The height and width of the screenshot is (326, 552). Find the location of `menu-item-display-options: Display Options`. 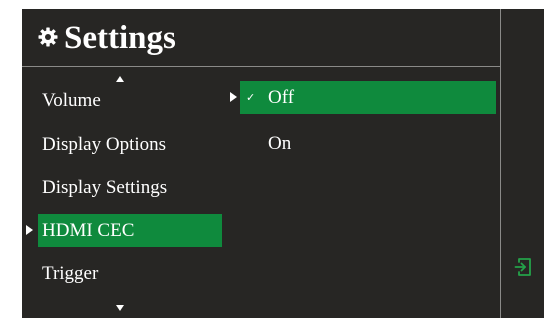

menu-item-display-options: Display Options is located at coordinates (130, 144).